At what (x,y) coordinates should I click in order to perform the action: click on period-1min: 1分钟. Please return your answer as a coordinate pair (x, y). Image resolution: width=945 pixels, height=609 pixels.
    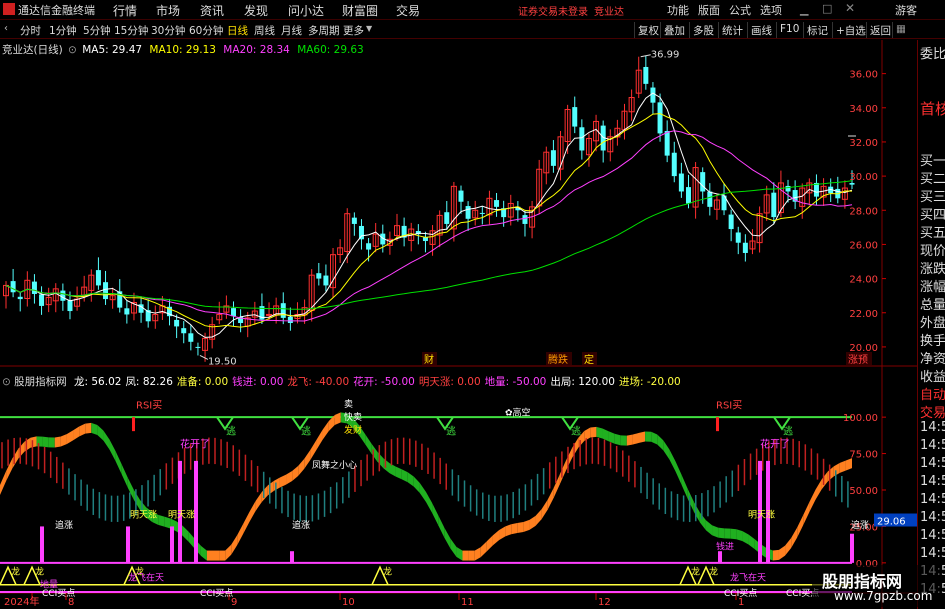
    Looking at the image, I should click on (63, 30).